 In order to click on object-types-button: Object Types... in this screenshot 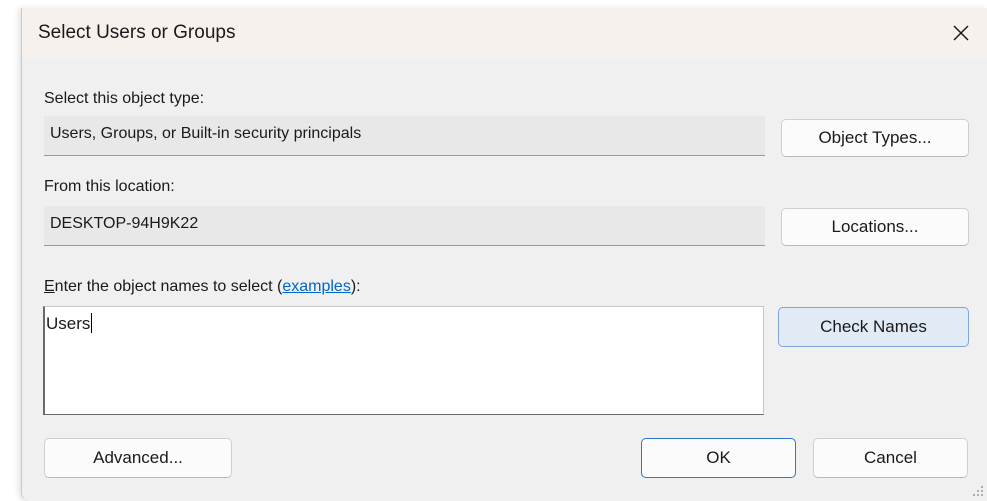, I will do `click(875, 138)`.